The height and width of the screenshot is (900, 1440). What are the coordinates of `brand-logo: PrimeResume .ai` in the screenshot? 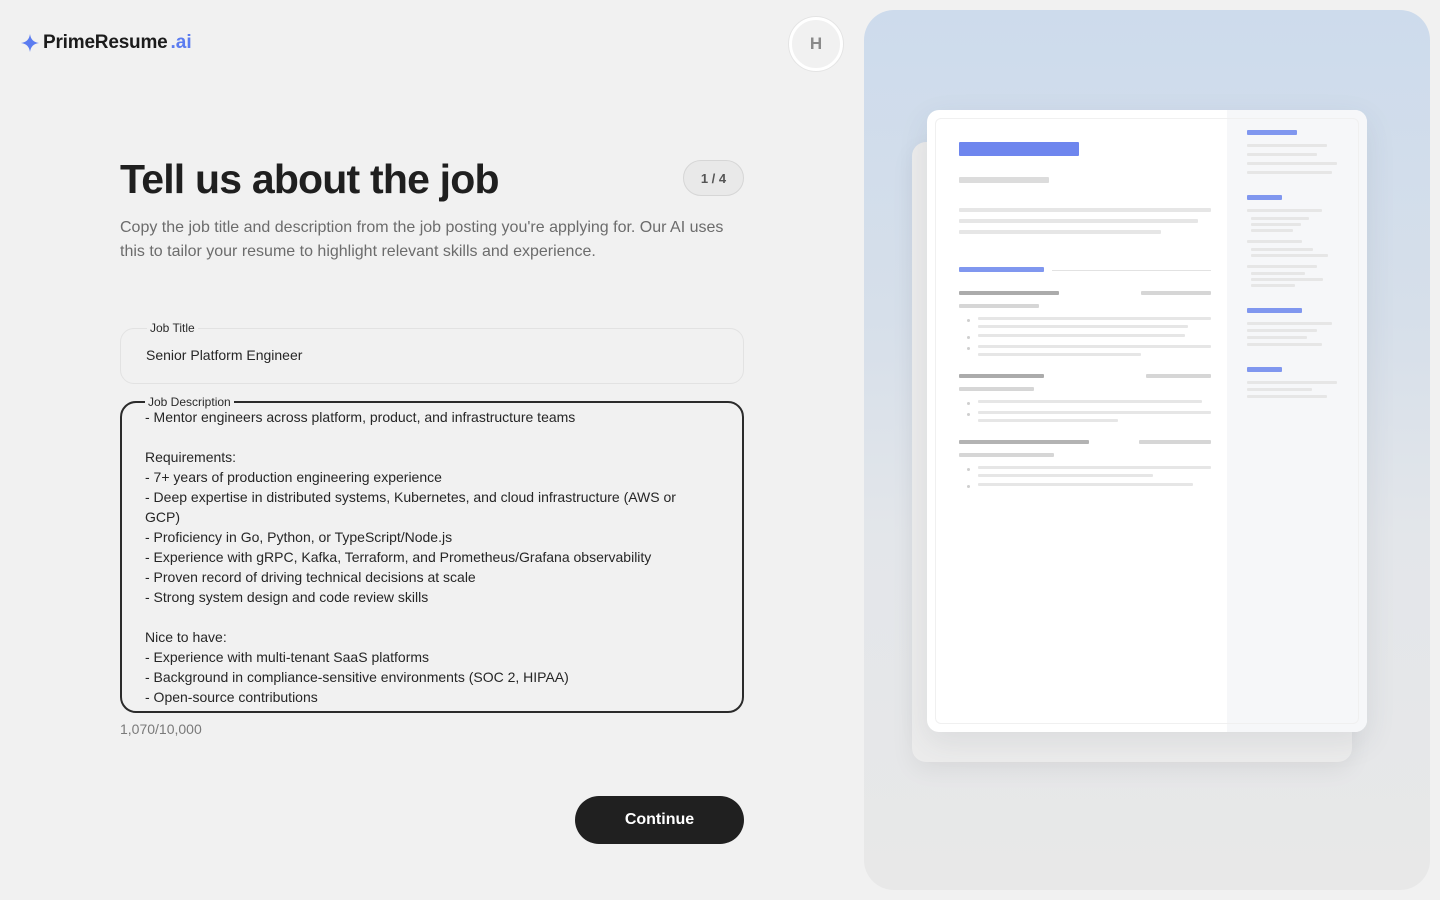 It's located at (106, 43).